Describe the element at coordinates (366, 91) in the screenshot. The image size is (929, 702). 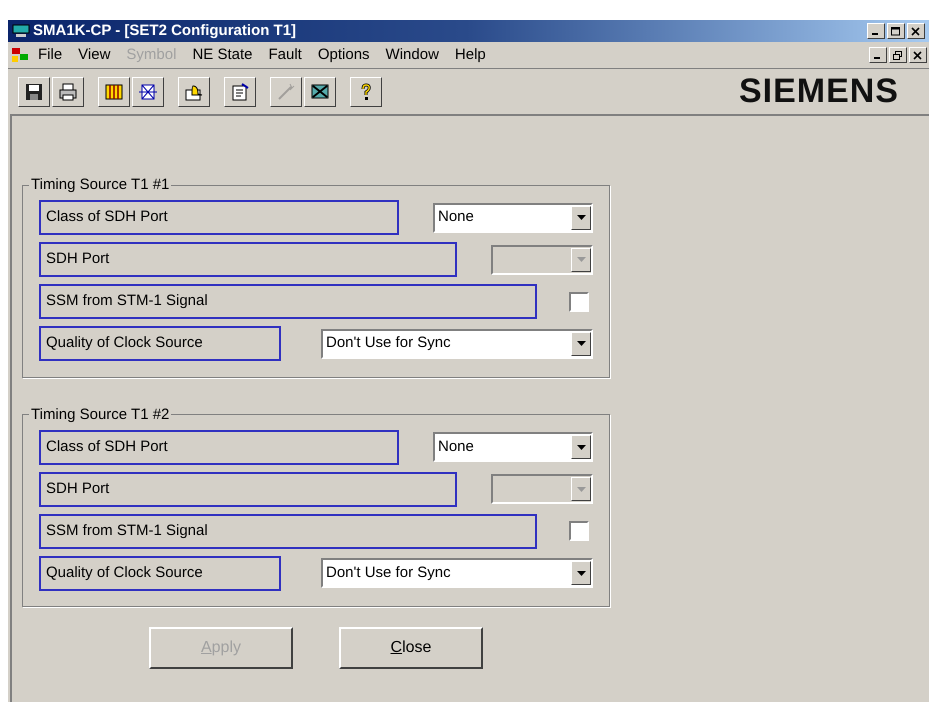
I see `help-icon` at that location.